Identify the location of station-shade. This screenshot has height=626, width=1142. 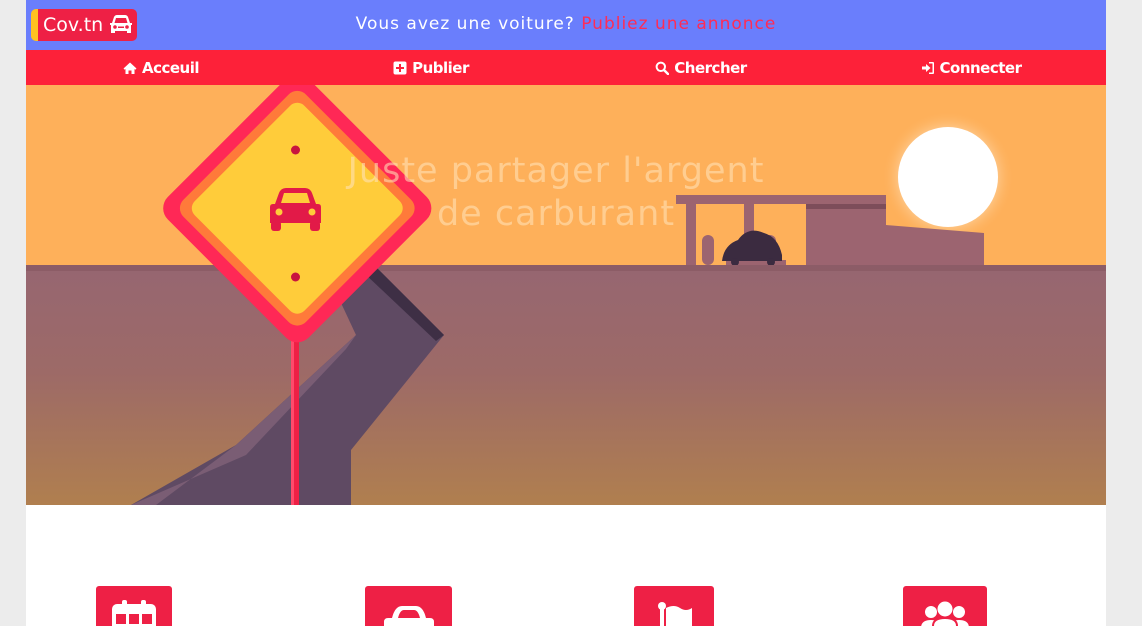
(846, 206).